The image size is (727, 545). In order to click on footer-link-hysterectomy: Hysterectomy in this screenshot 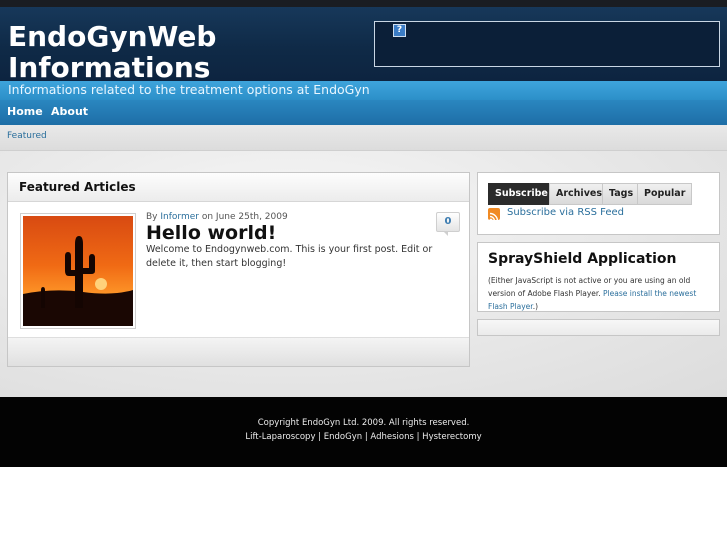, I will do `click(451, 437)`.